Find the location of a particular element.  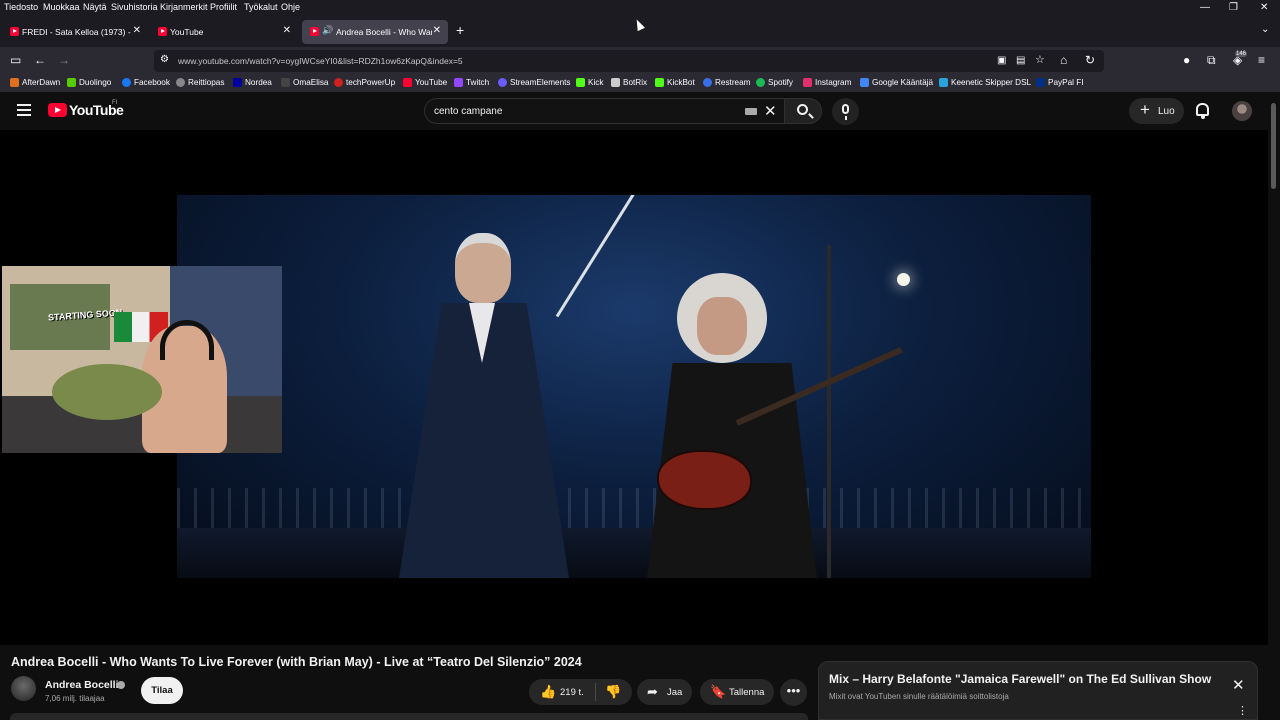

stage-floor is located at coordinates (634, 553).